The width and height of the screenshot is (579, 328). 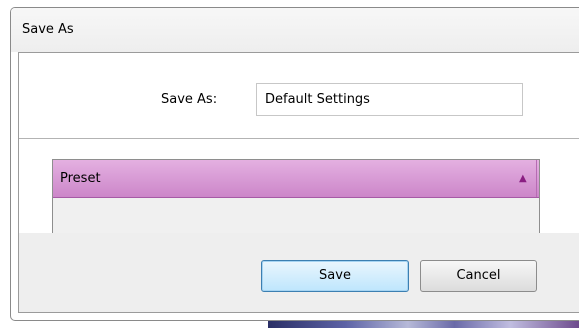 I want to click on save-button: Save, so click(x=335, y=276).